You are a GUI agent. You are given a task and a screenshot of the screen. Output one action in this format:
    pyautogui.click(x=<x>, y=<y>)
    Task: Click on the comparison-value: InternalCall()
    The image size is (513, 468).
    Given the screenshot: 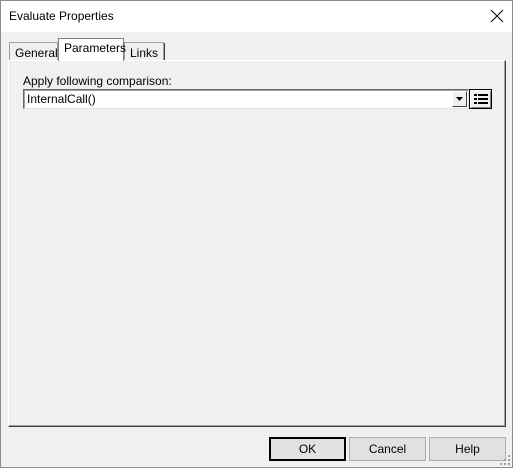 What is the action you would take?
    pyautogui.click(x=61, y=99)
    